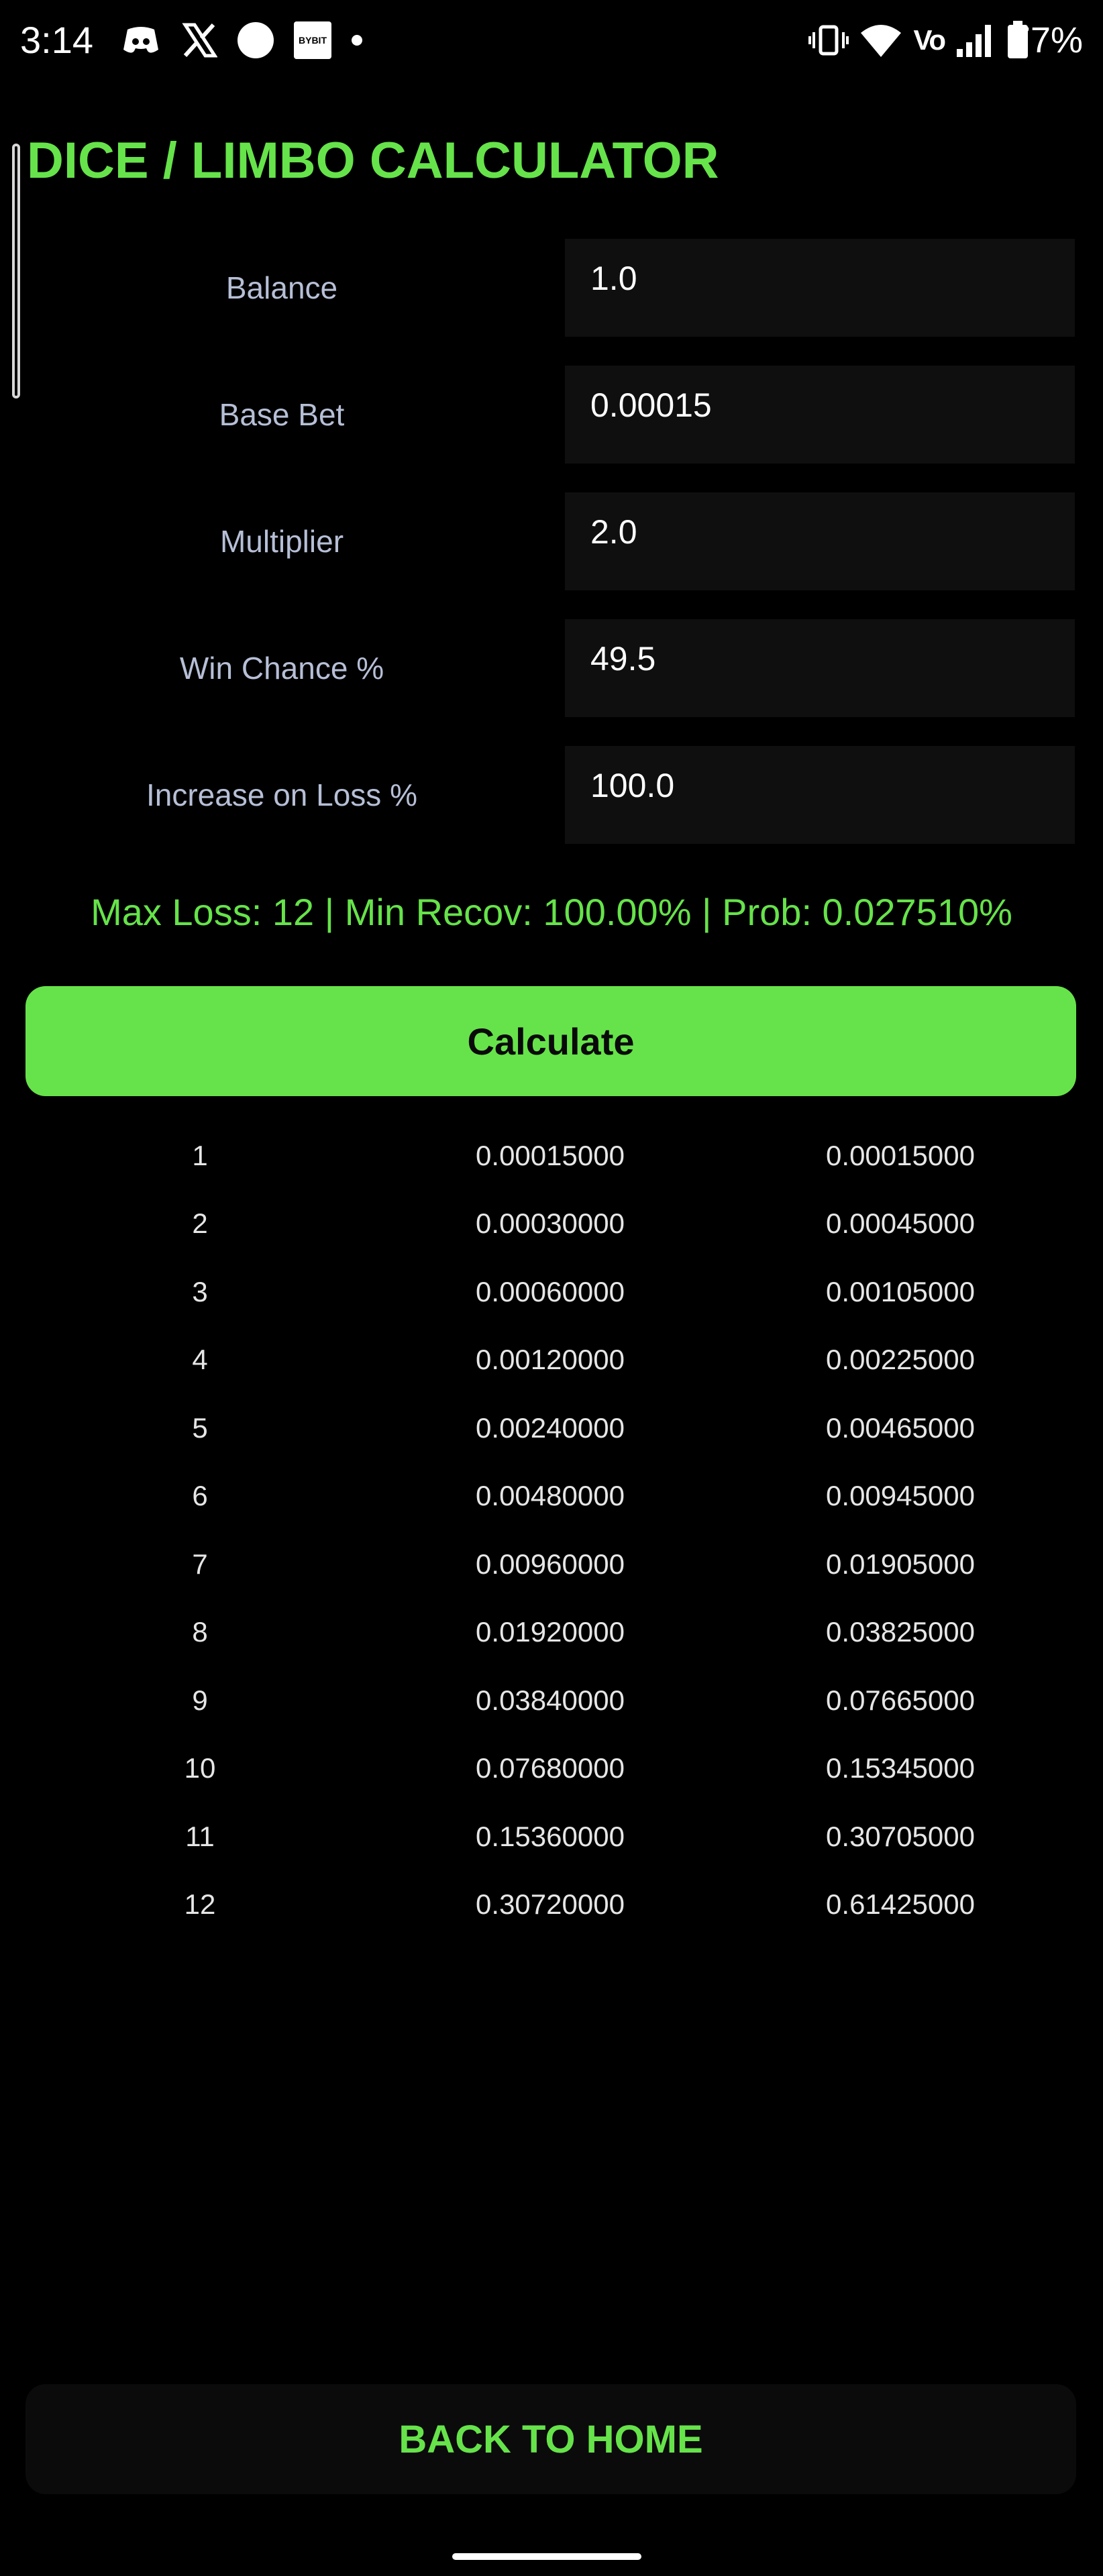  Describe the element at coordinates (282, 414) in the screenshot. I see `base-bet-label: Base Bet` at that location.